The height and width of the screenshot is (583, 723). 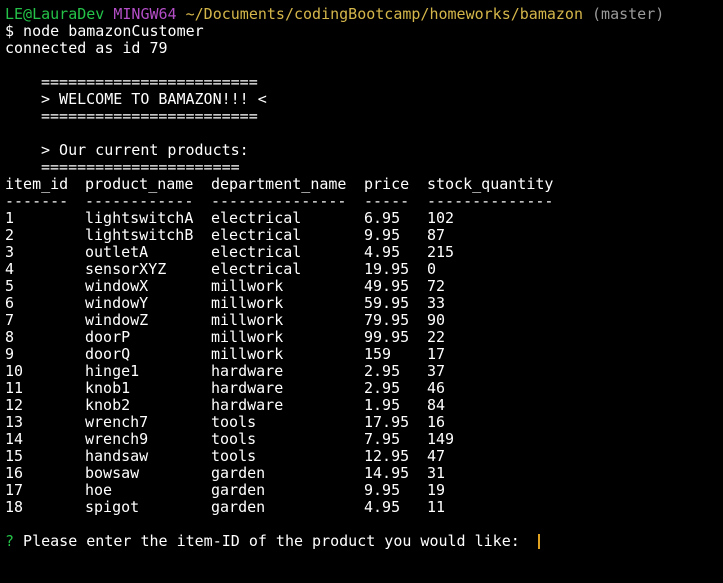 I want to click on cell-stock-quantity: 37, so click(x=436, y=371).